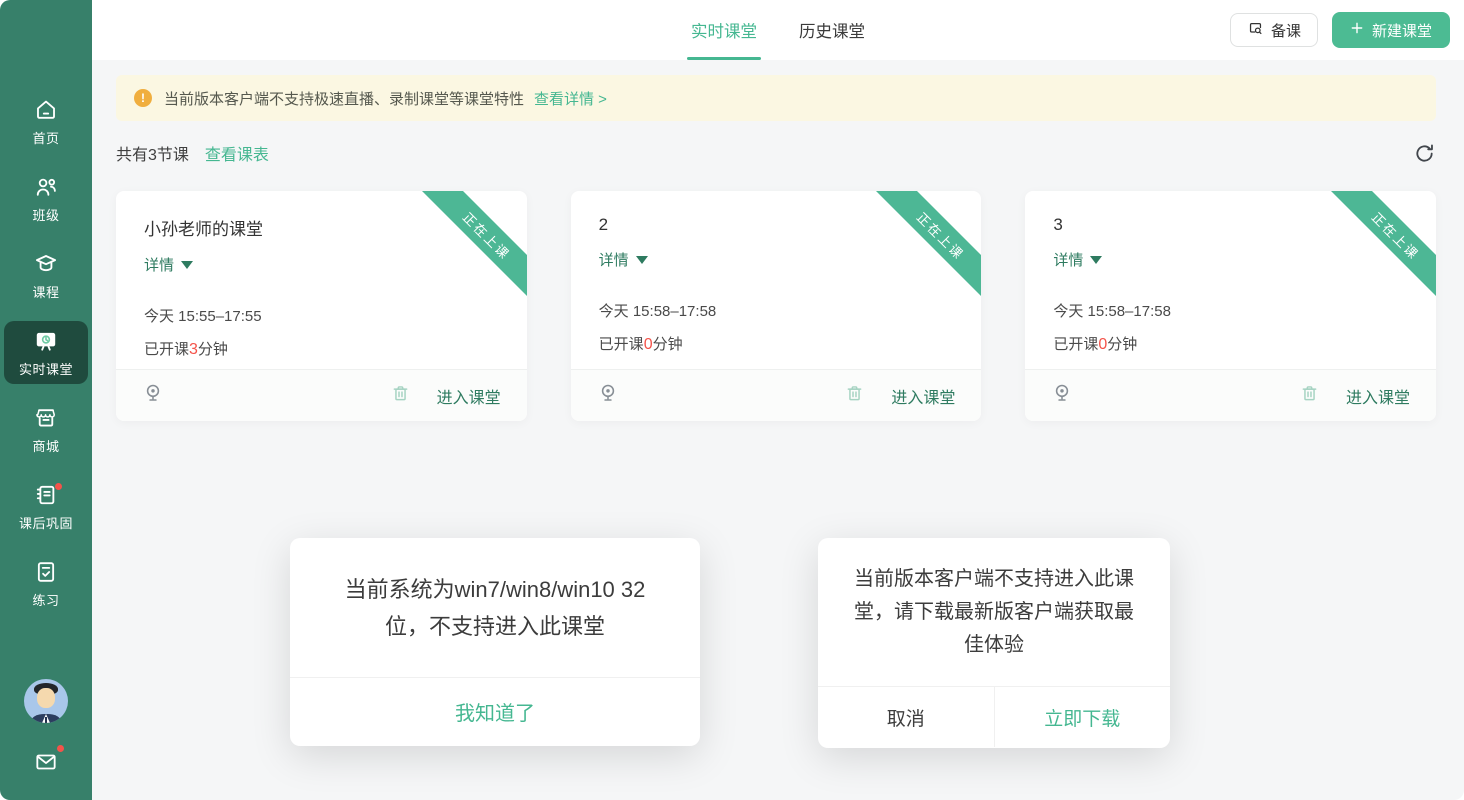 The width and height of the screenshot is (1464, 800). I want to click on dialog-message: 当前系统为win7/win8/win10 32位，不支持进入此课堂, so click(495, 607).